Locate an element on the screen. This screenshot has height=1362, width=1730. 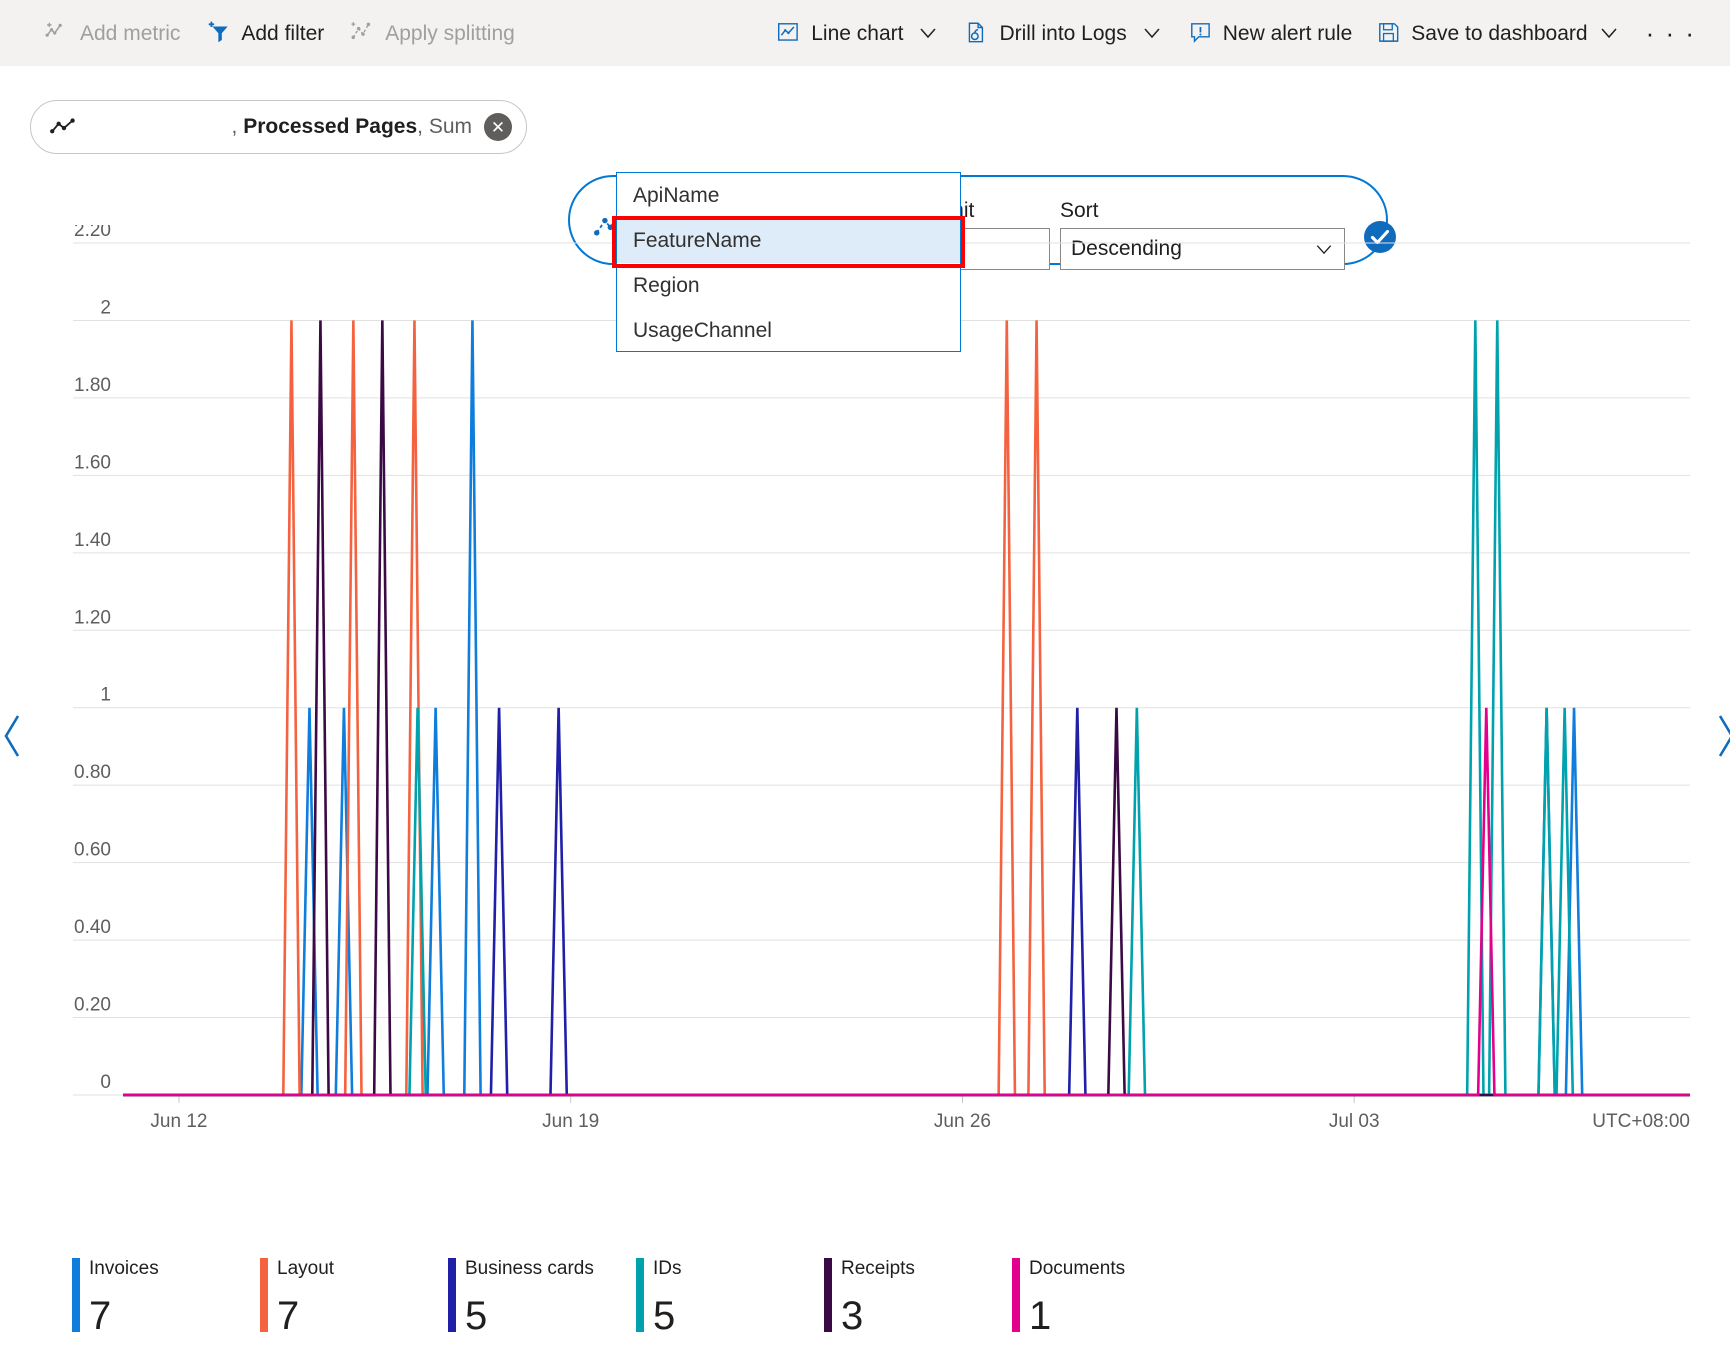
drill-logs-icon is located at coordinates (976, 32).